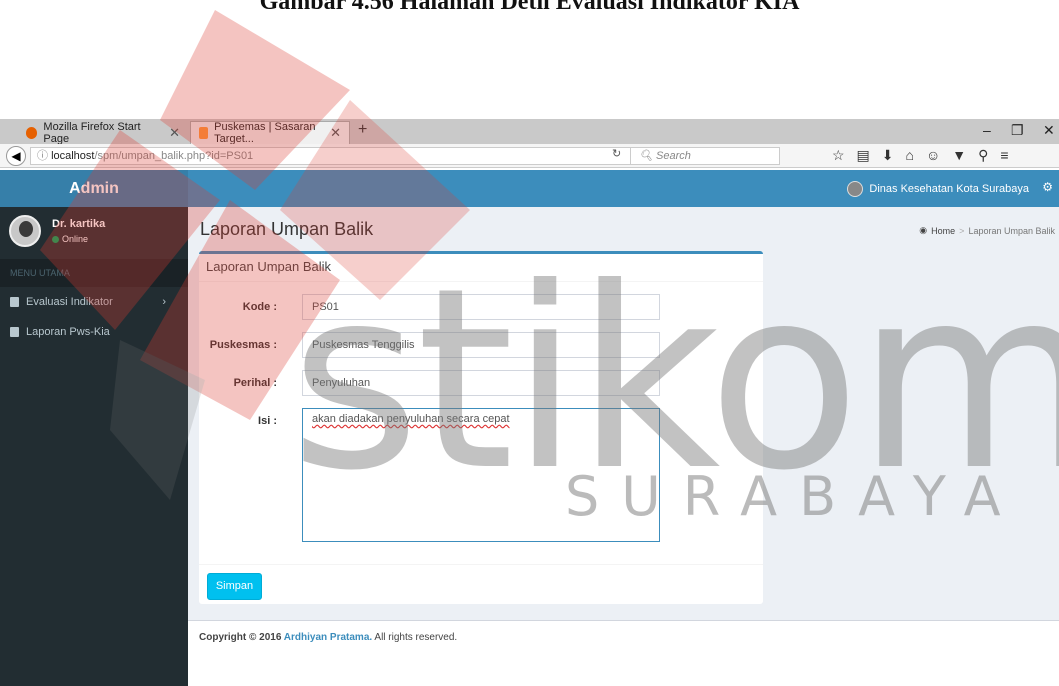 Image resolution: width=1059 pixels, height=686 pixels. I want to click on footer-author-link: Ardhiyan Pratama., so click(328, 637).